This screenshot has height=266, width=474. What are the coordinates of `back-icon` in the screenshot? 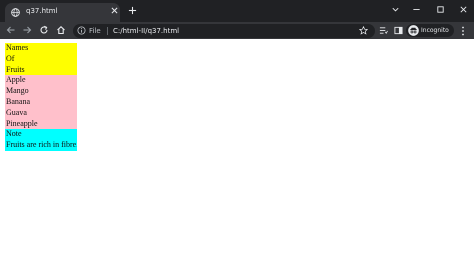 It's located at (11, 30).